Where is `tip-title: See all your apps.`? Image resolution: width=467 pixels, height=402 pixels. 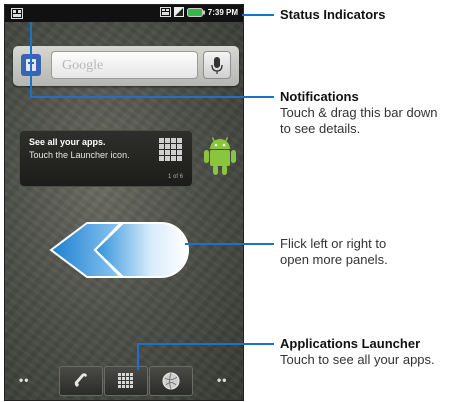 tip-title: See all your apps. is located at coordinates (67, 142).